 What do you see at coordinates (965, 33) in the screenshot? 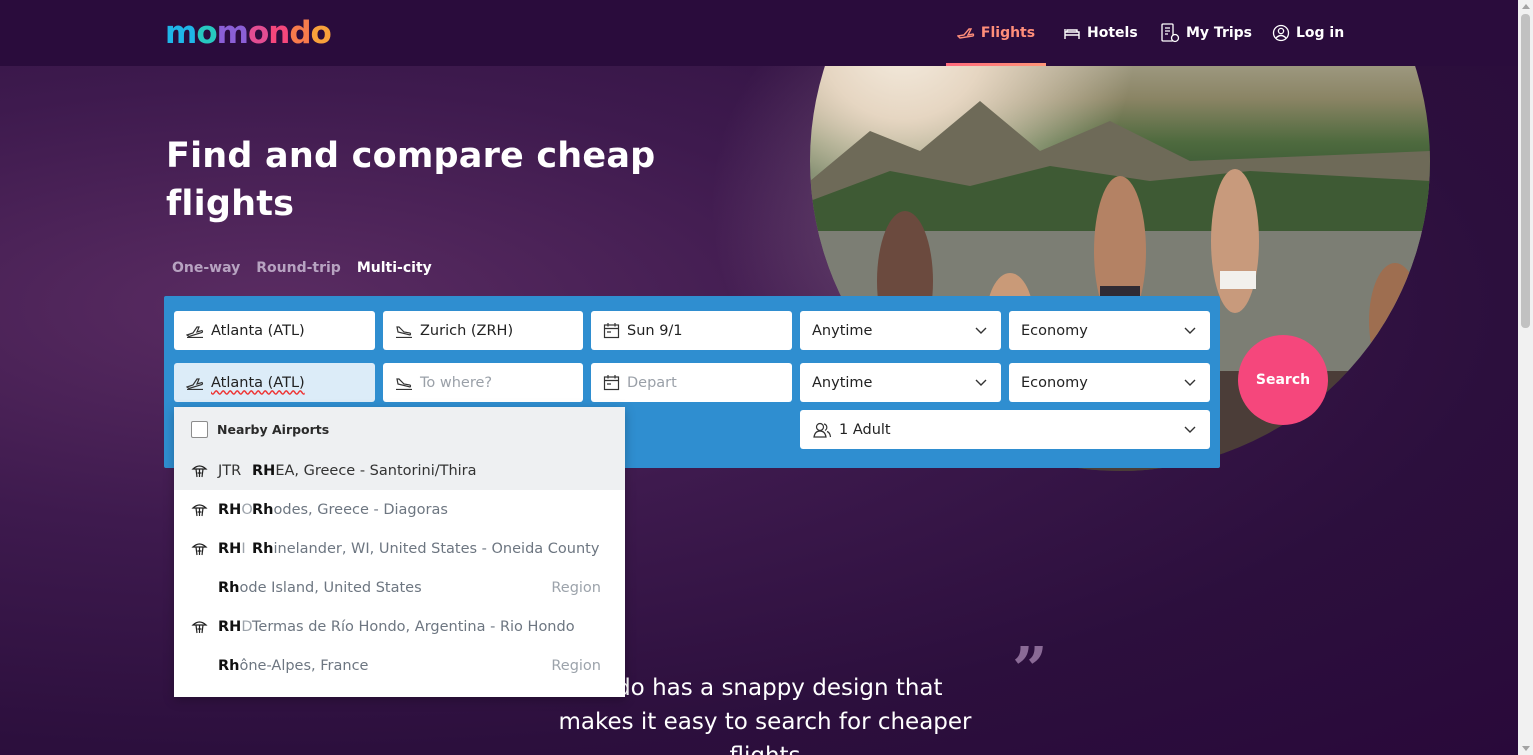
I see `plane-icon` at bounding box center [965, 33].